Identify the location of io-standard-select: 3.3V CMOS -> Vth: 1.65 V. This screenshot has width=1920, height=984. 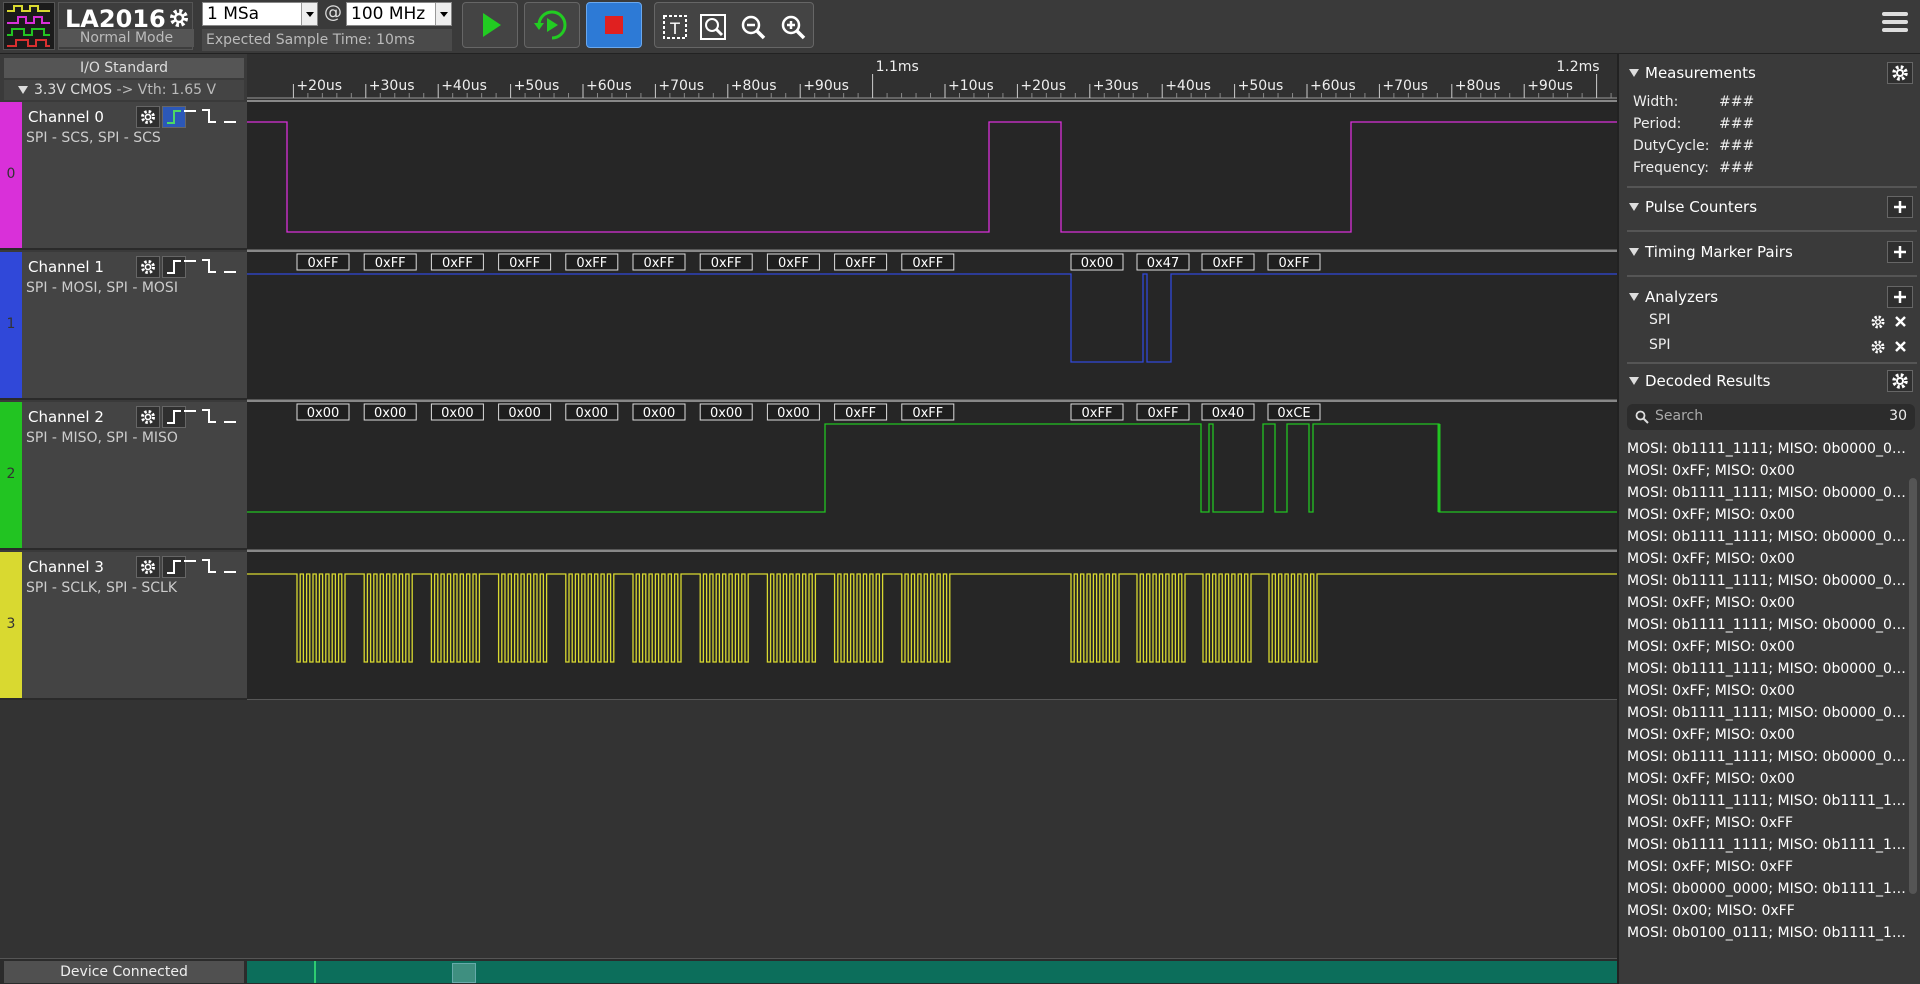
(124, 90).